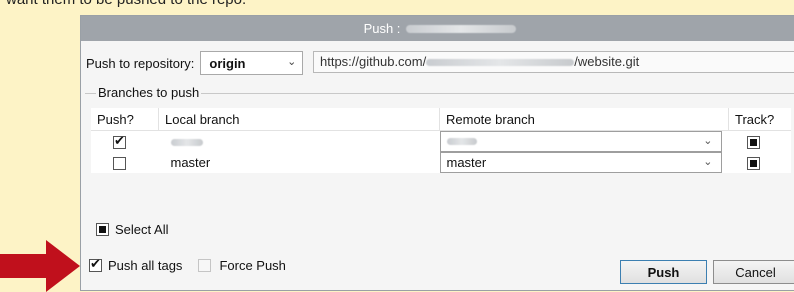 The image size is (794, 292). I want to click on remote-branch-select: ⌄, so click(580, 141).